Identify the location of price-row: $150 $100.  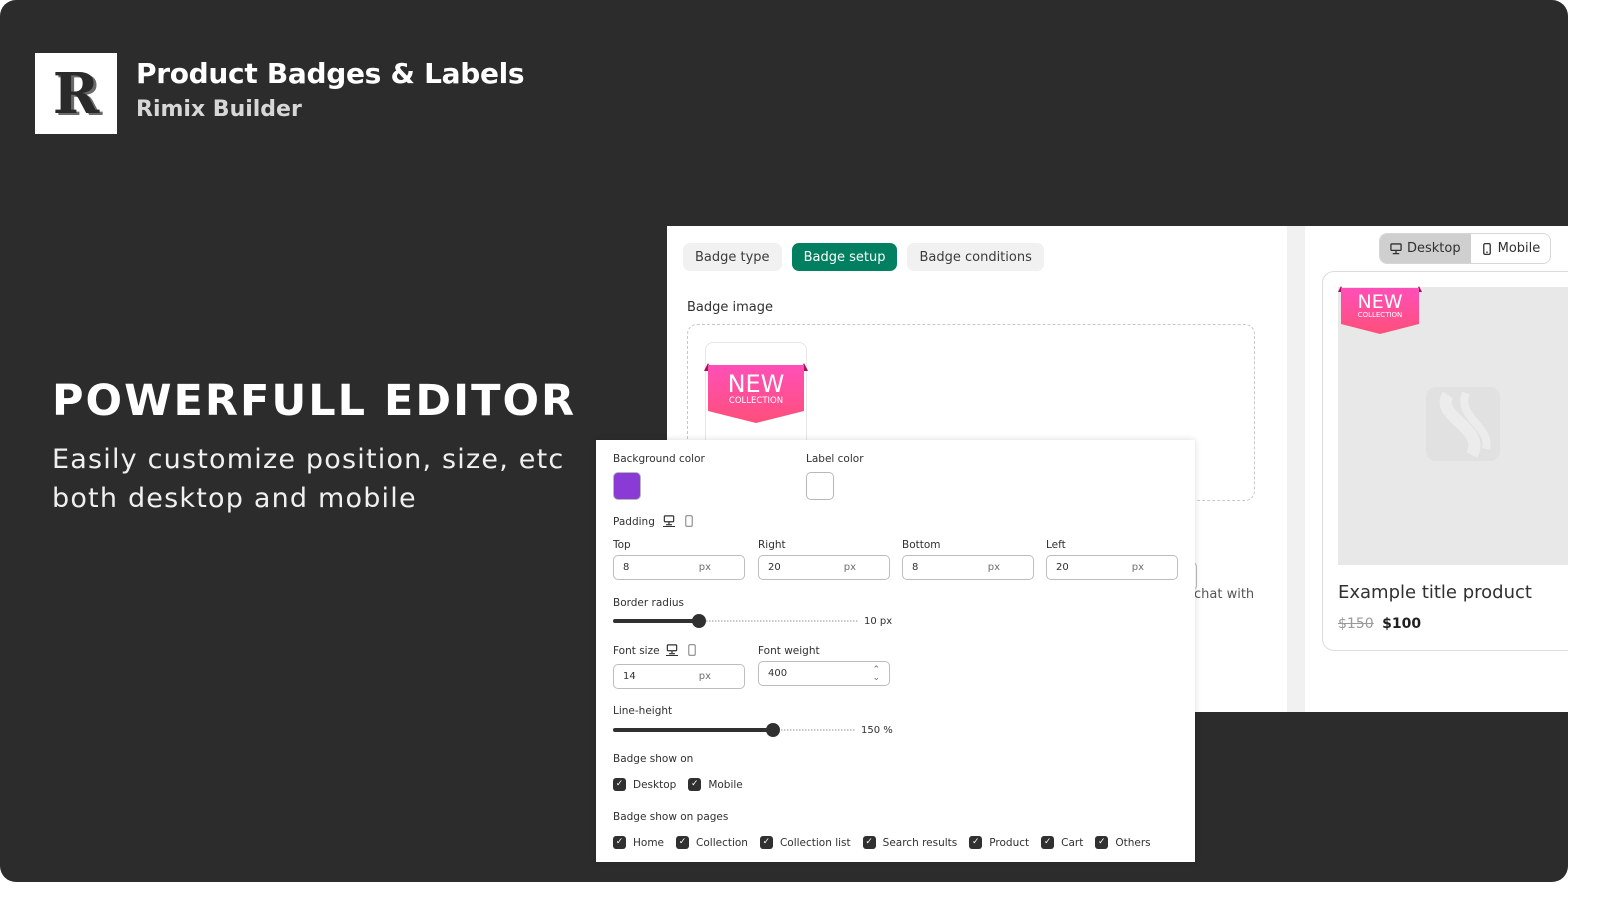
(1379, 624).